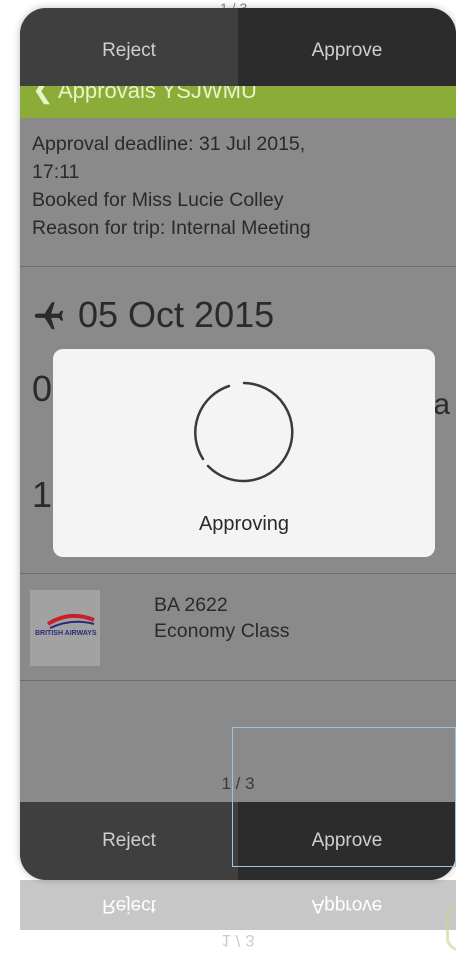 Image resolution: width=456 pixels, height=979 pixels. I want to click on back-chevron-icon: ❮, so click(43, 95).